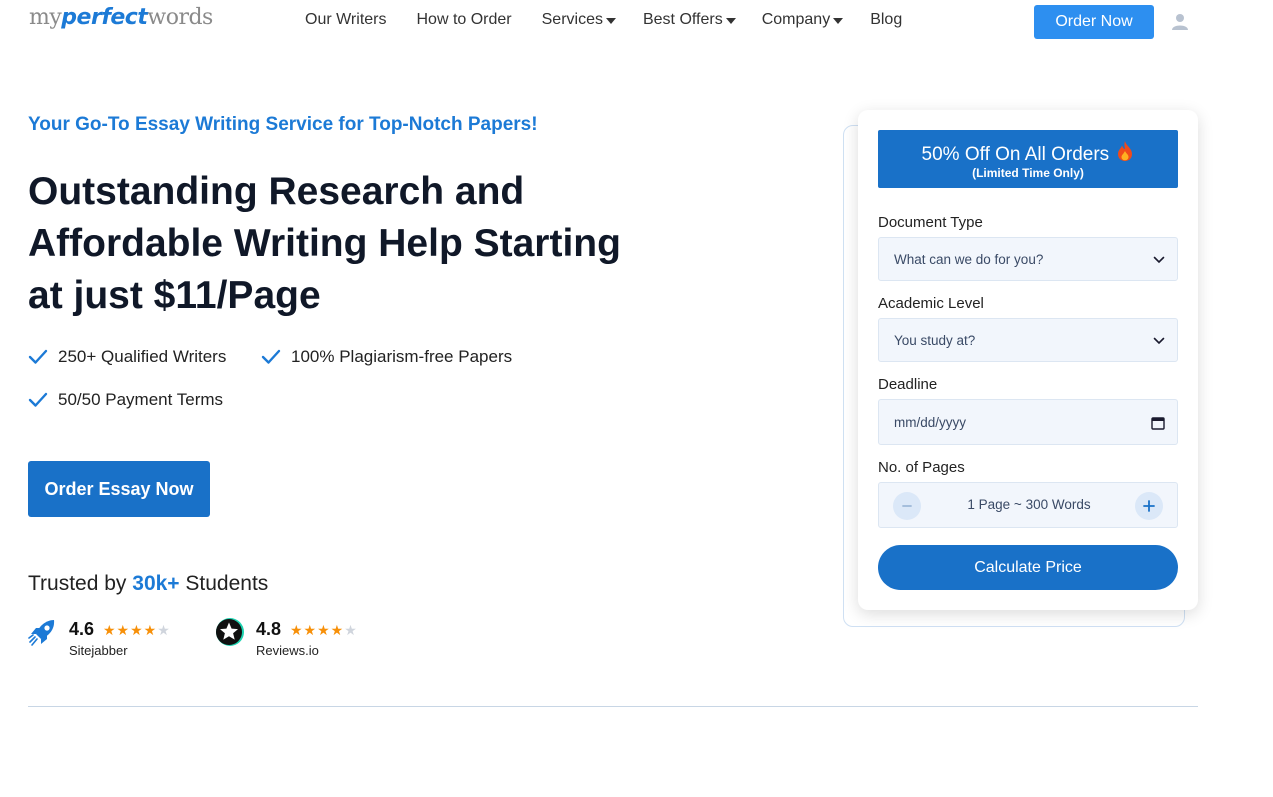 This screenshot has height=797, width=1273. What do you see at coordinates (1028, 567) in the screenshot?
I see `calculate-price-button: Calculate Price` at bounding box center [1028, 567].